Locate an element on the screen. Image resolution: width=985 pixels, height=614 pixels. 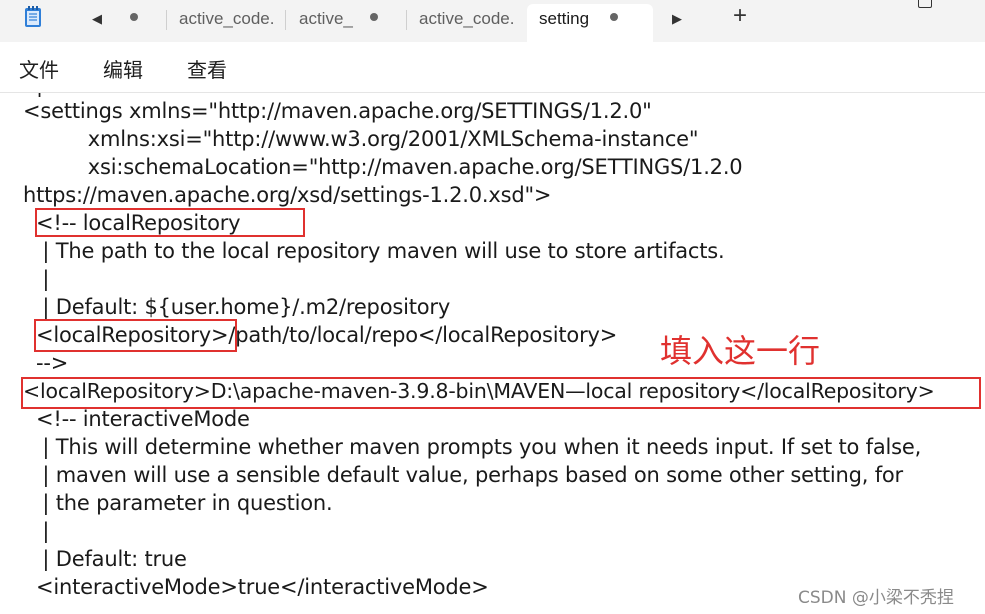
tab-settings-modified-dot-icon is located at coordinates (614, 17).